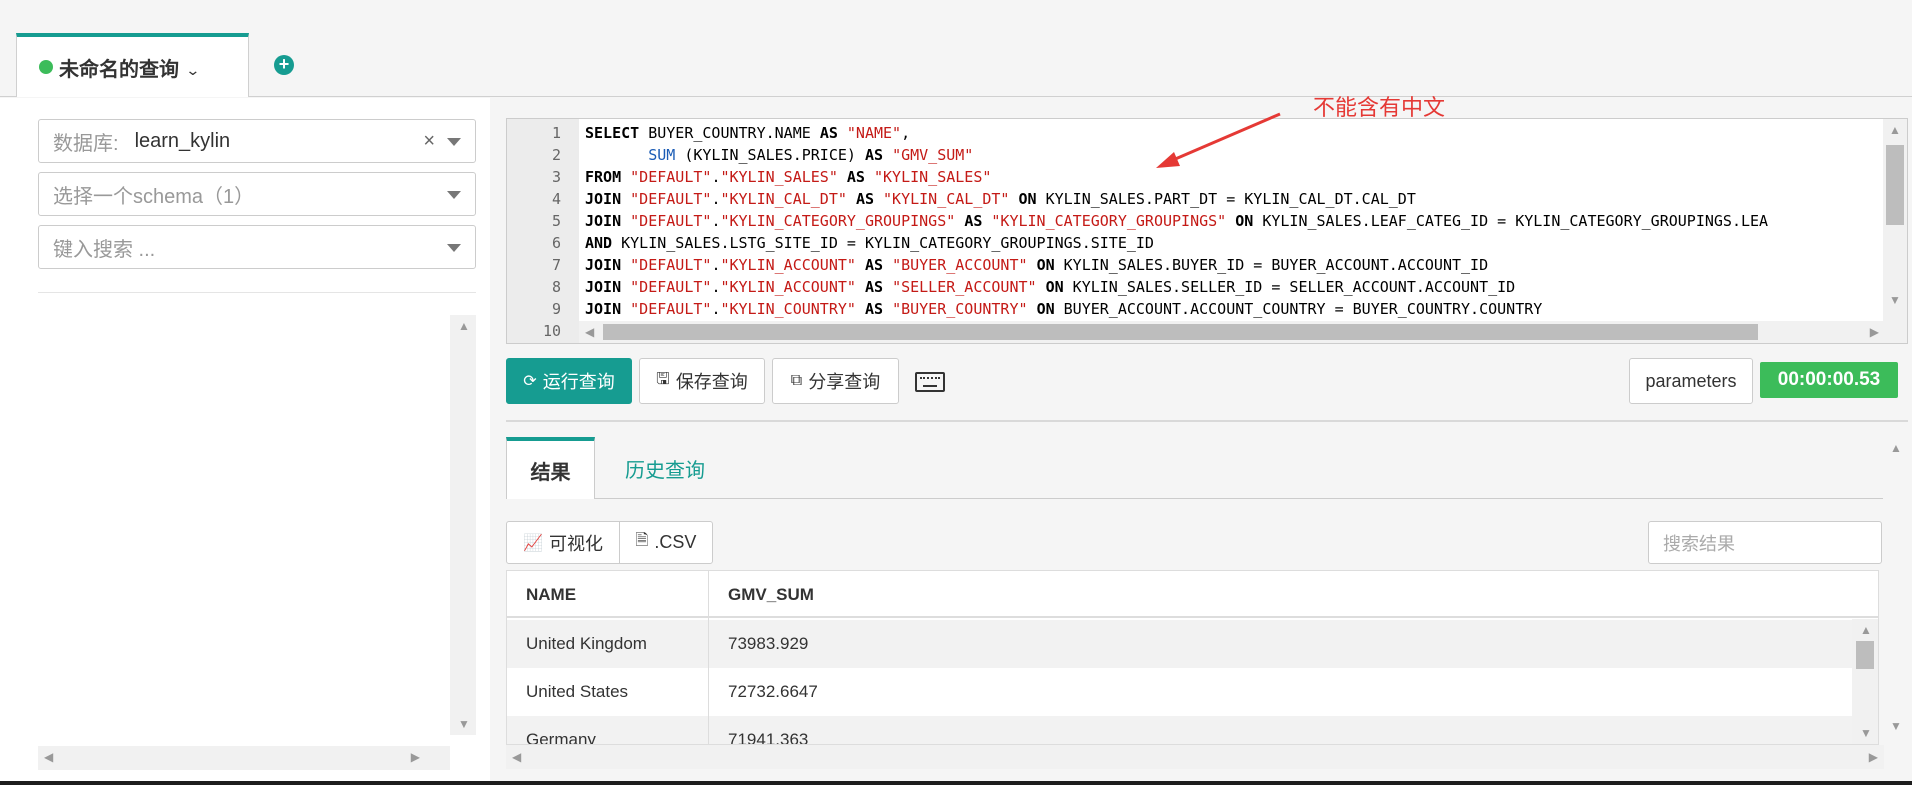 The image size is (1912, 785). What do you see at coordinates (182, 140) in the screenshot?
I see `database-value: learn_kylin` at bounding box center [182, 140].